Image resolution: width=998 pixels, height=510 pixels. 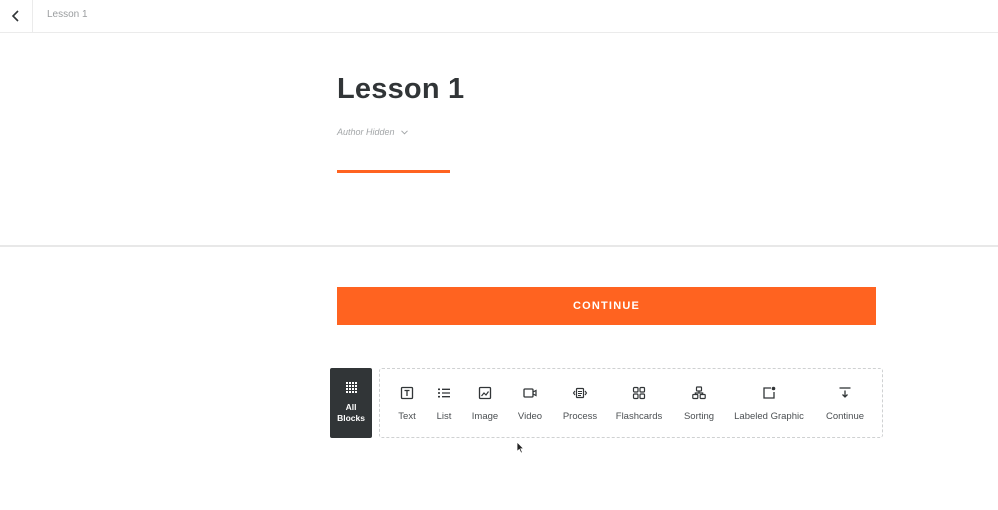 I want to click on all-blocks-label-line1: All, so click(x=351, y=407).